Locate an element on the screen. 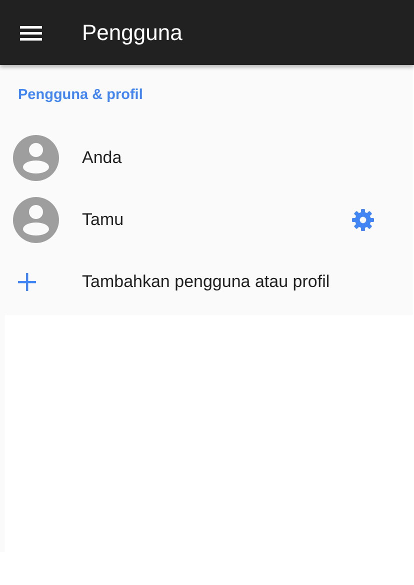 This screenshot has height=585, width=414. screen-title: Pengguna is located at coordinates (132, 33).